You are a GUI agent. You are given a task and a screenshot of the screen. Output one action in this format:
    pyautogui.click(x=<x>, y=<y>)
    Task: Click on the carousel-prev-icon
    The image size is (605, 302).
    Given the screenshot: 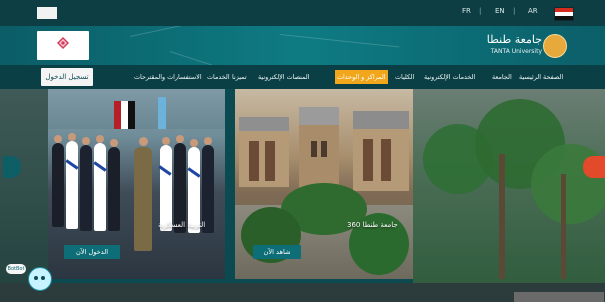 What is the action you would take?
    pyautogui.click(x=12, y=167)
    